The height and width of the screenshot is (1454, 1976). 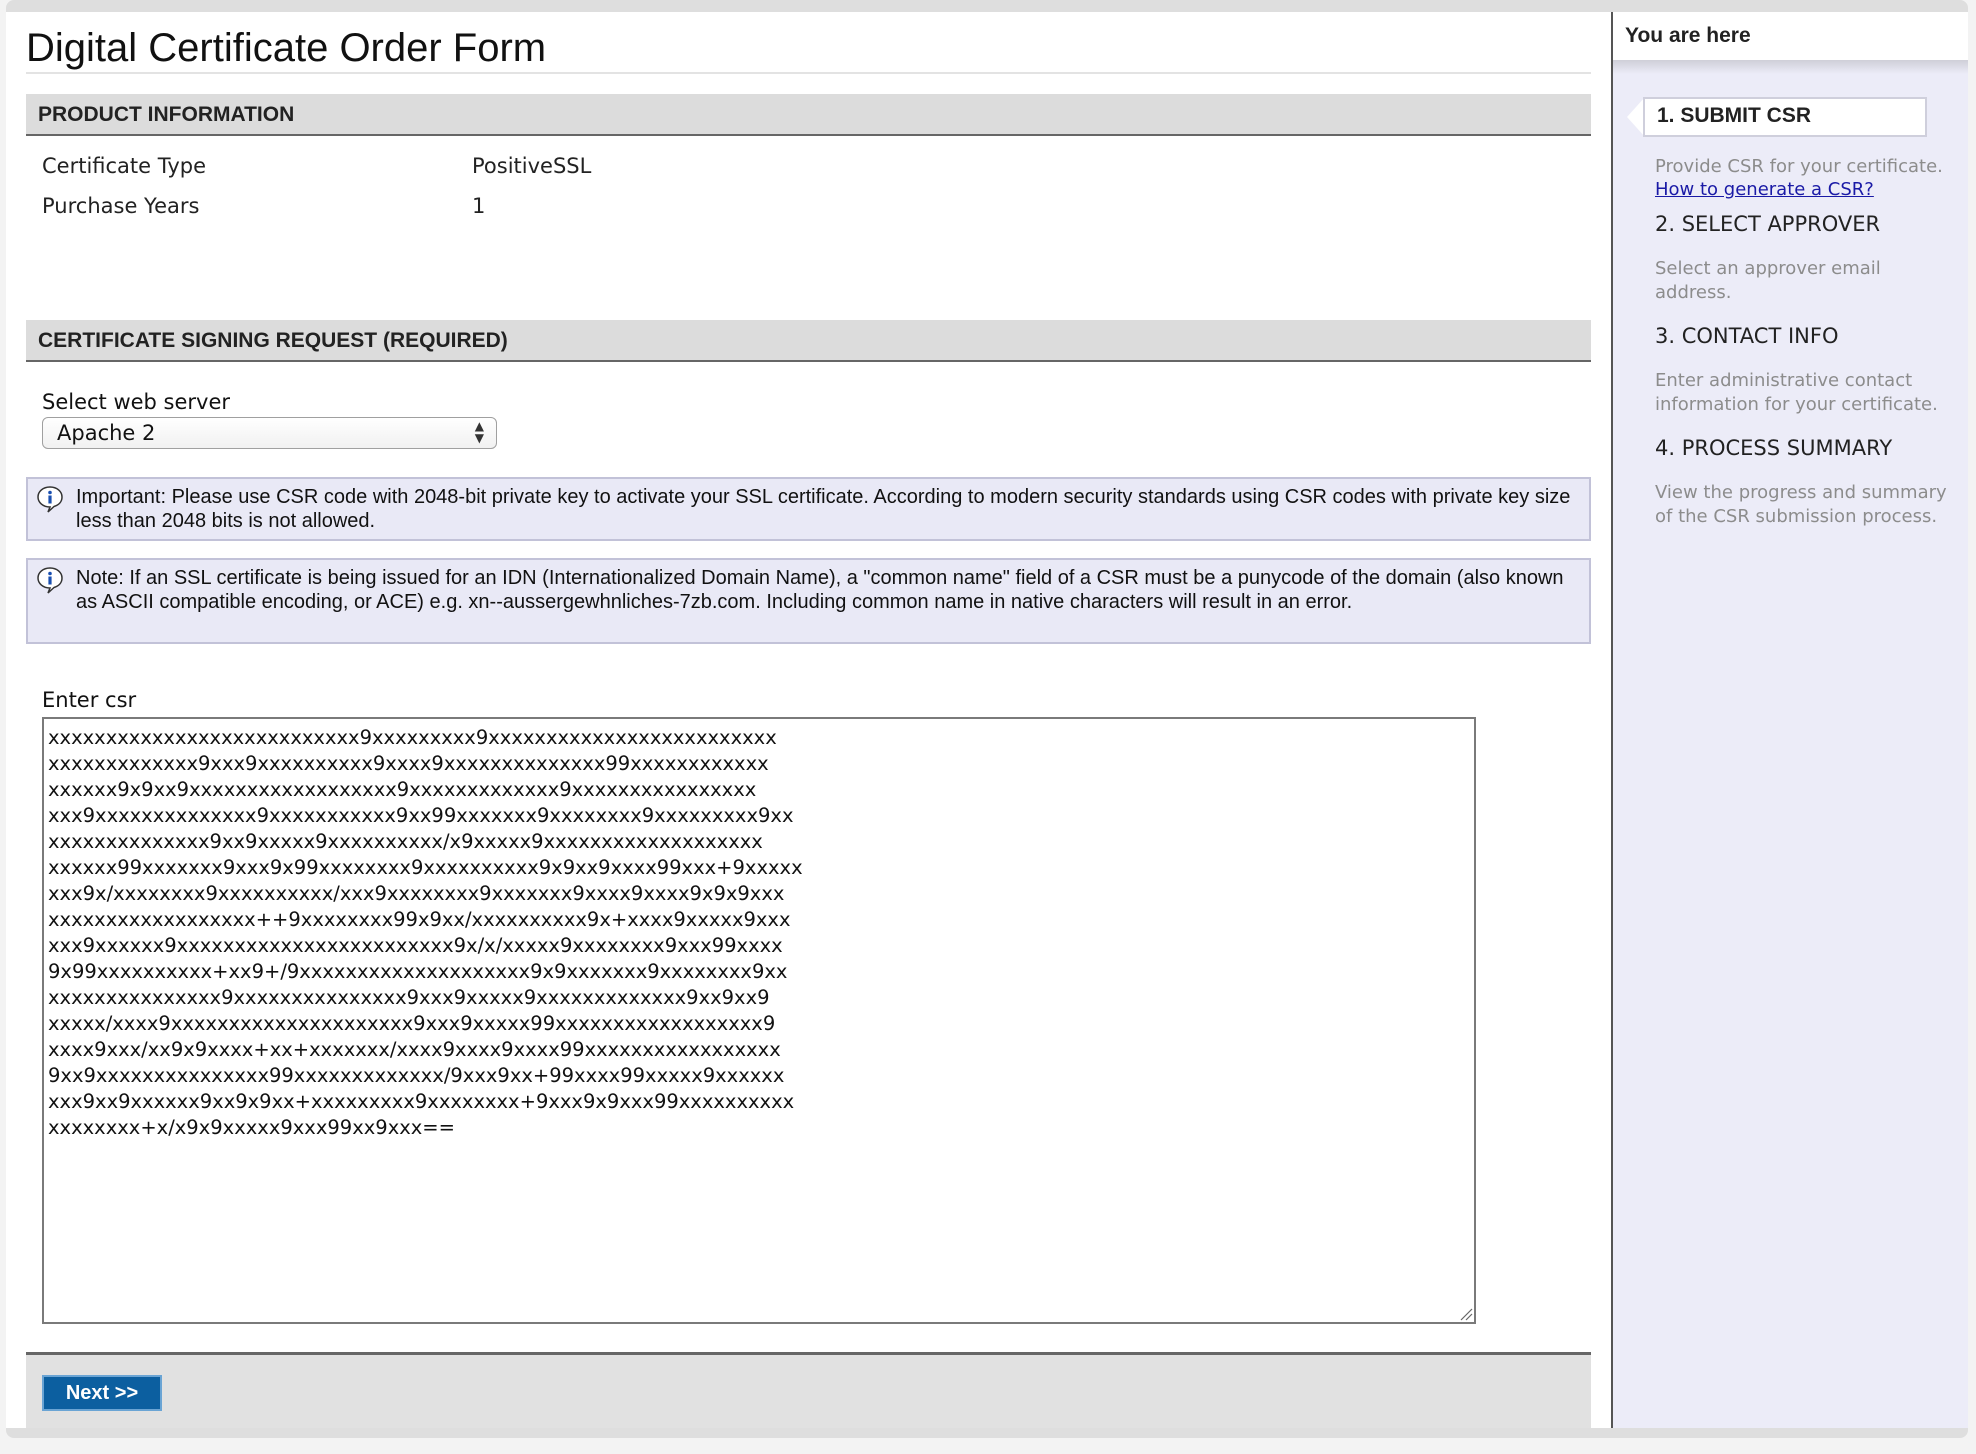 I want to click on product-info-header: PRODUCT INFORMATION, so click(x=808, y=115).